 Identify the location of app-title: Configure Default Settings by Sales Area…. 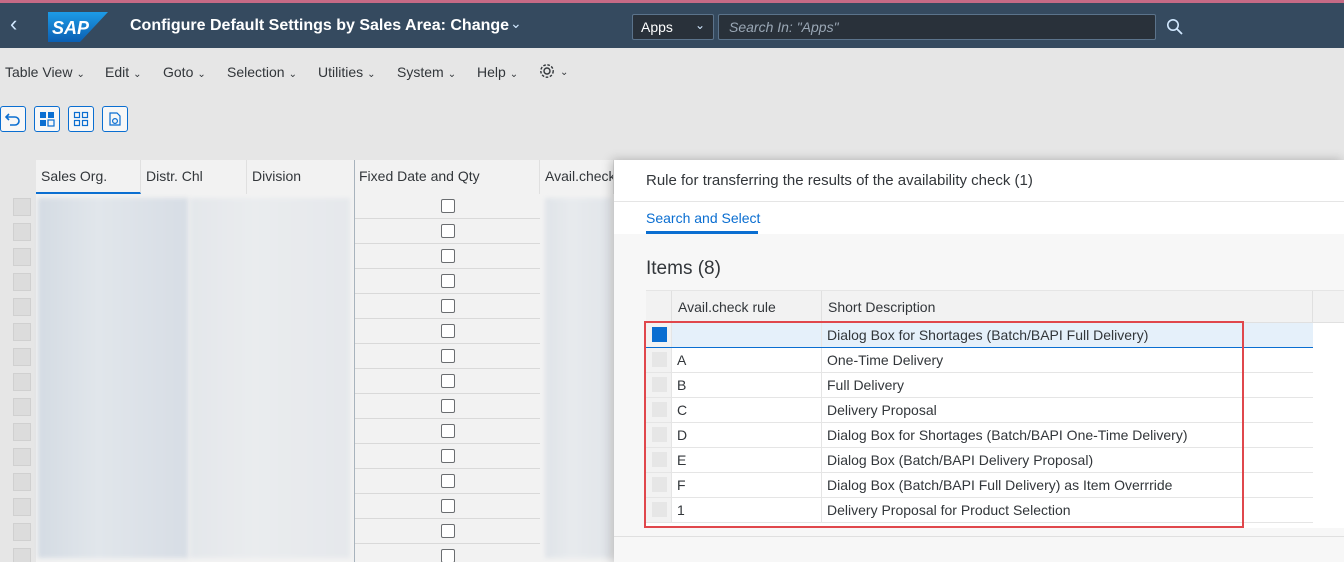
(319, 26).